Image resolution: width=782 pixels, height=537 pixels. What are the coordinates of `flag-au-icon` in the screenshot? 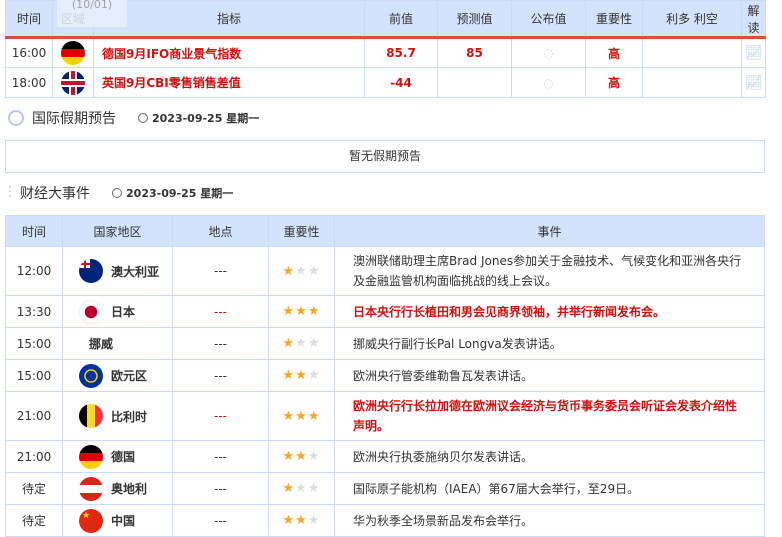 It's located at (91, 271).